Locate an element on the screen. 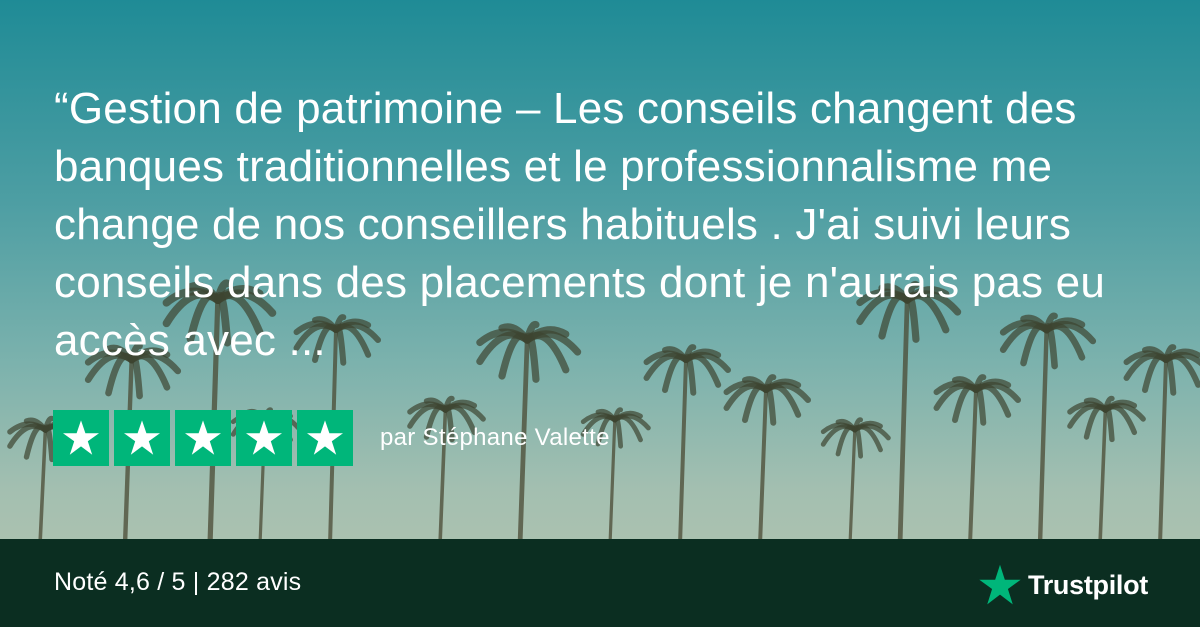  trustpilot-wordmark: Trustpilot is located at coordinates (1088, 584).